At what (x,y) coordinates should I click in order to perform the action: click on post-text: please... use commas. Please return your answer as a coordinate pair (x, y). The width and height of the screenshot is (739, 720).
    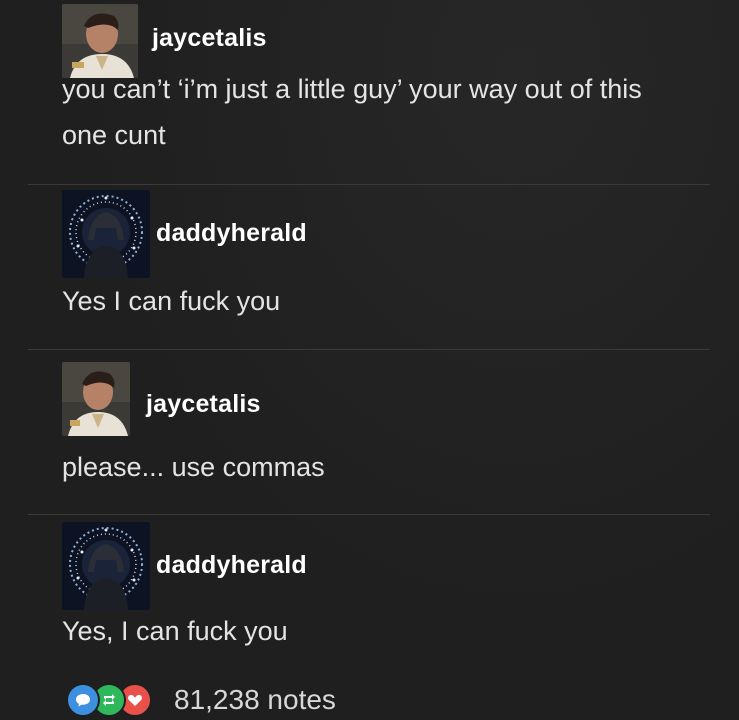
    Looking at the image, I should click on (193, 467).